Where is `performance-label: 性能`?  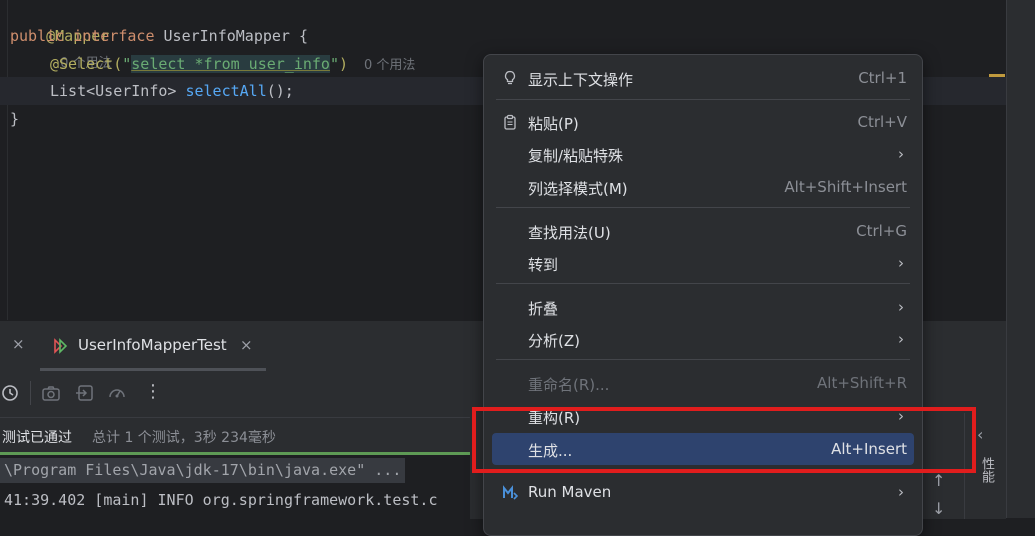
performance-label: 性能 is located at coordinates (986, 470).